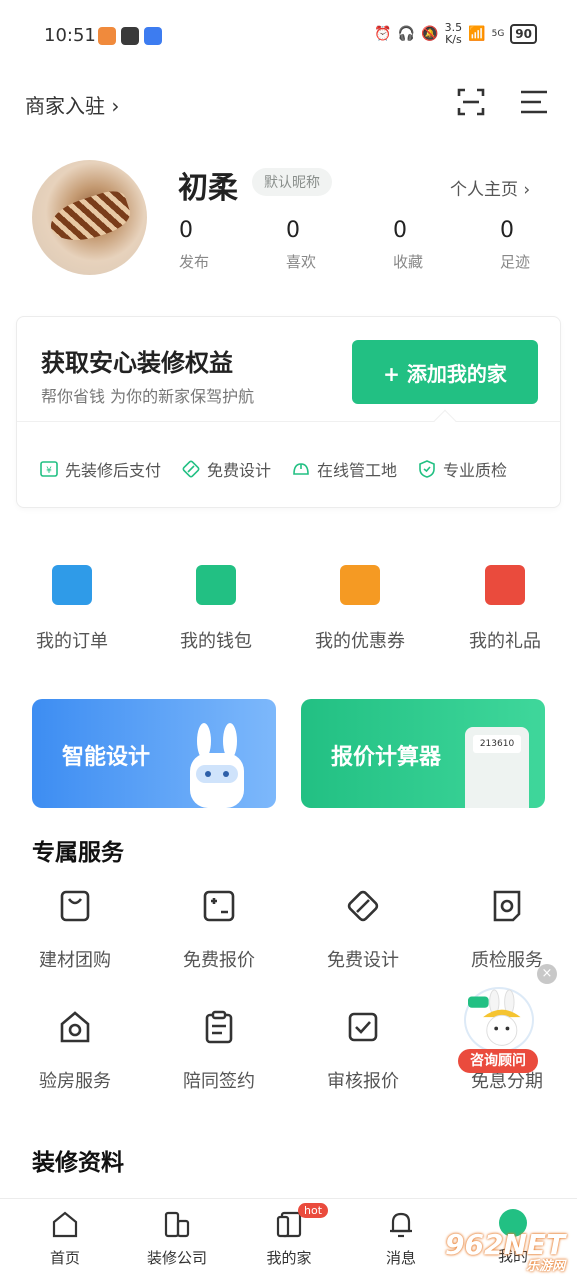  Describe the element at coordinates (423, 245) in the screenshot. I see `stat-favorites: 0 收藏` at that location.